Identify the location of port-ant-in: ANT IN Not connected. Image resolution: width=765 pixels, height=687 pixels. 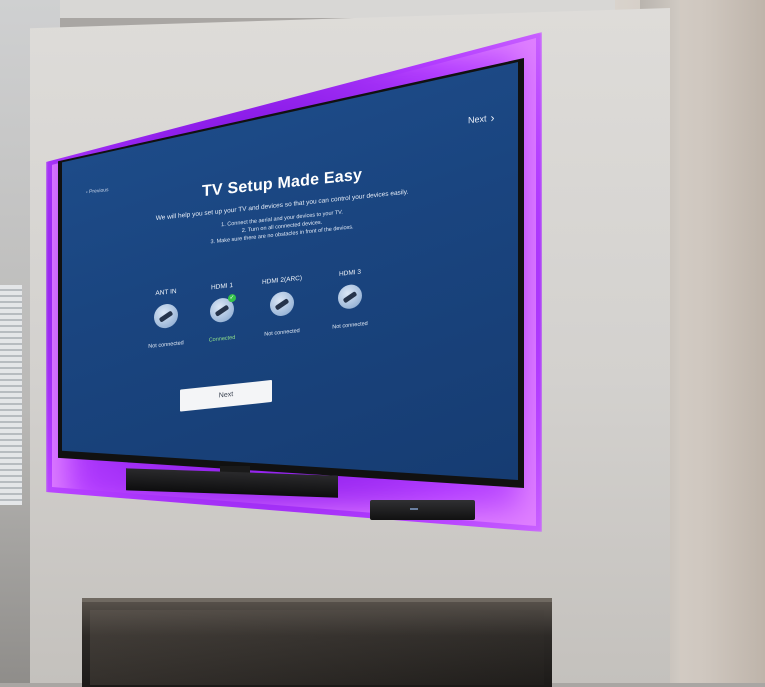
(166, 318).